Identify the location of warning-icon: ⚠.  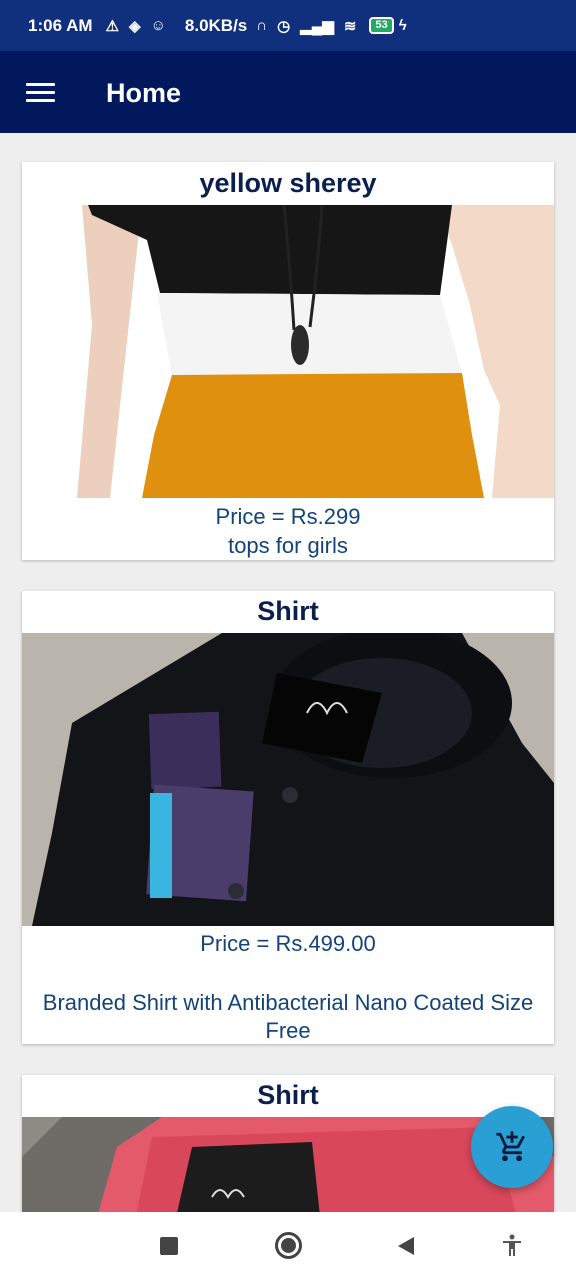
(112, 26).